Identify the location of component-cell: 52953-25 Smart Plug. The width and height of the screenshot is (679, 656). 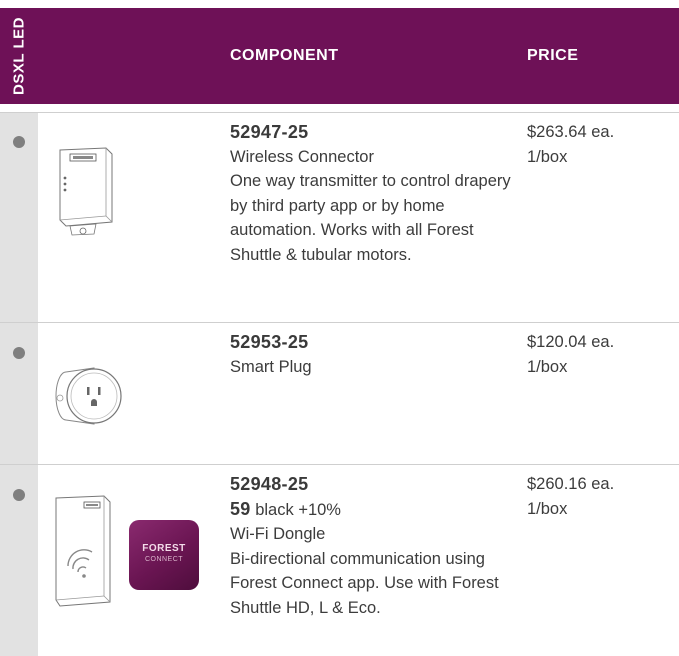
(375, 354).